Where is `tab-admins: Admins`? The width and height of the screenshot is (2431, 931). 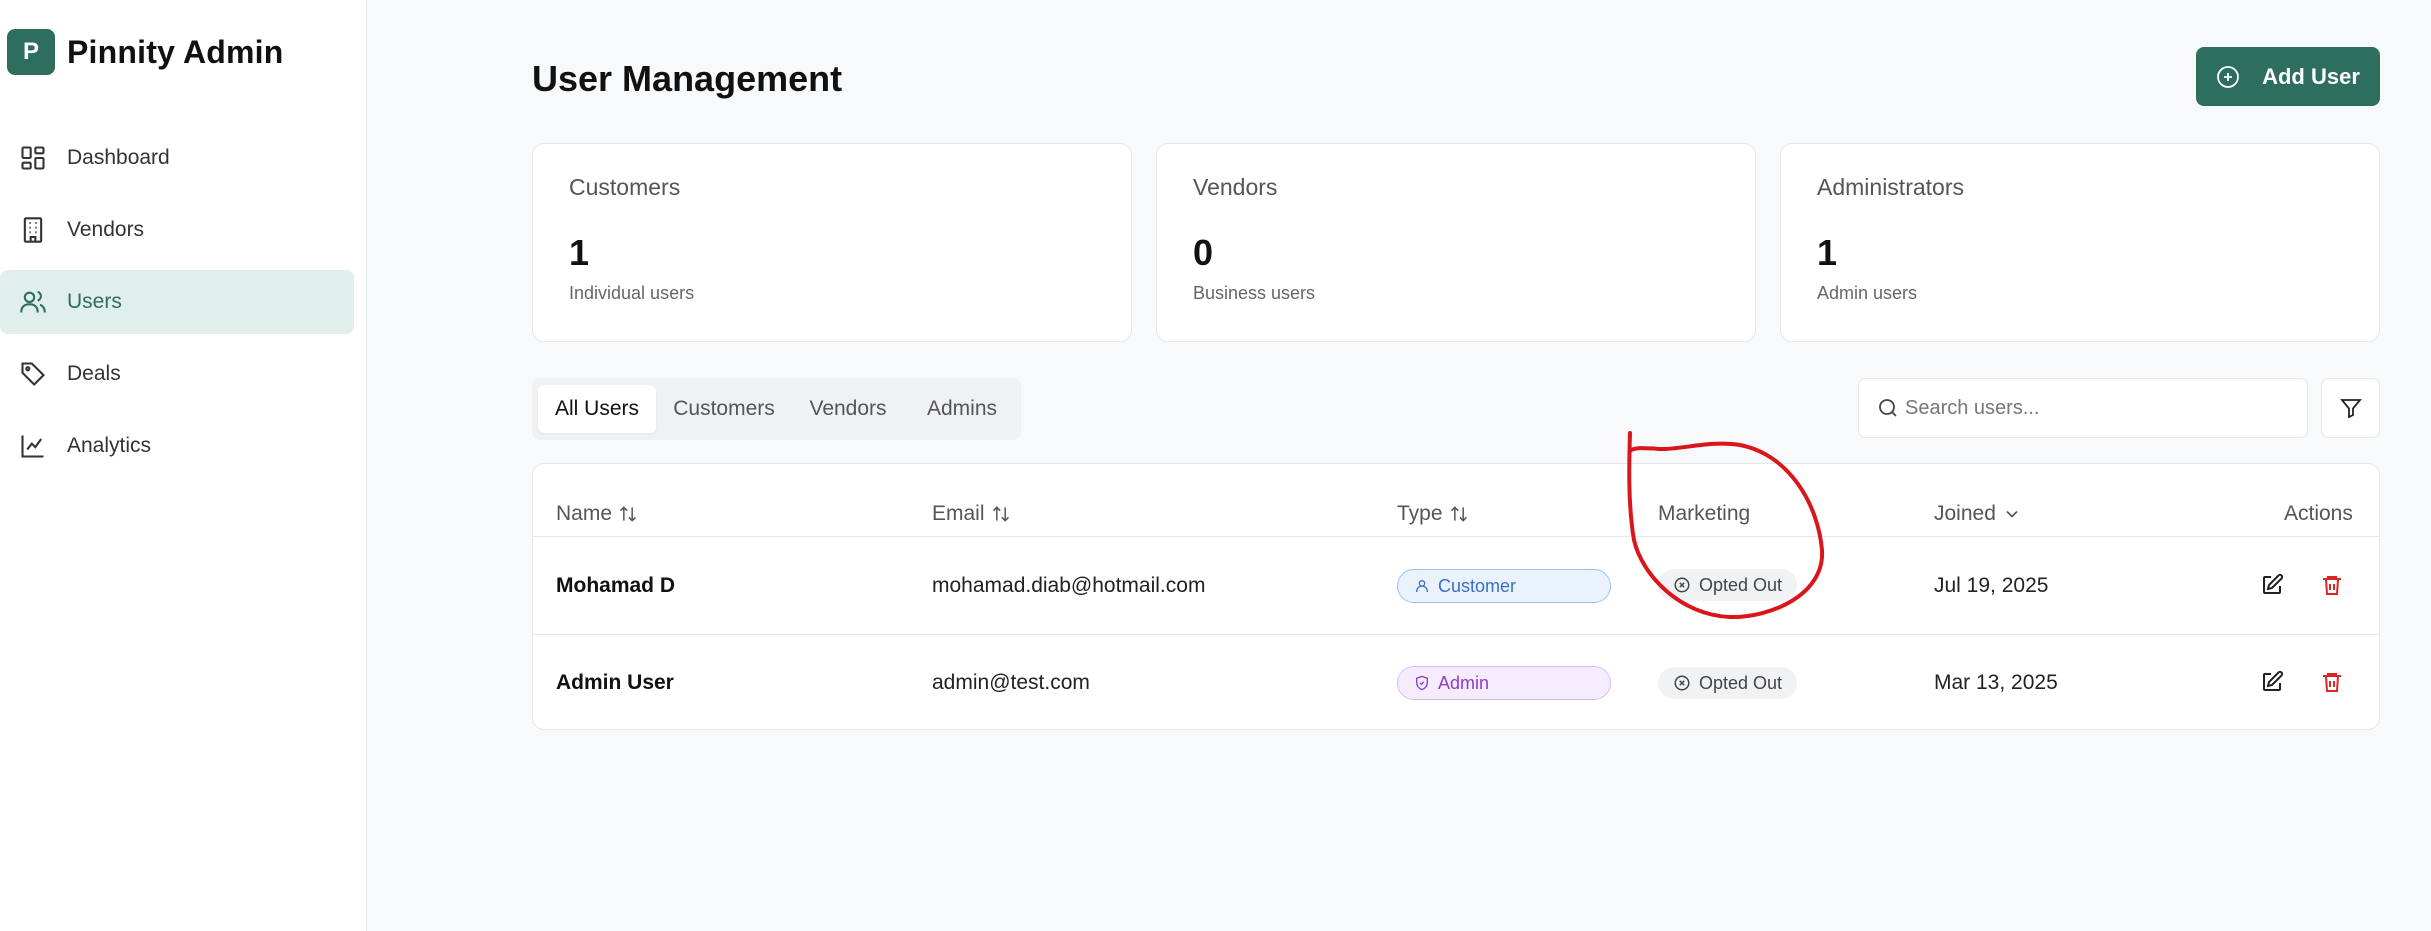 tab-admins: Admins is located at coordinates (962, 409).